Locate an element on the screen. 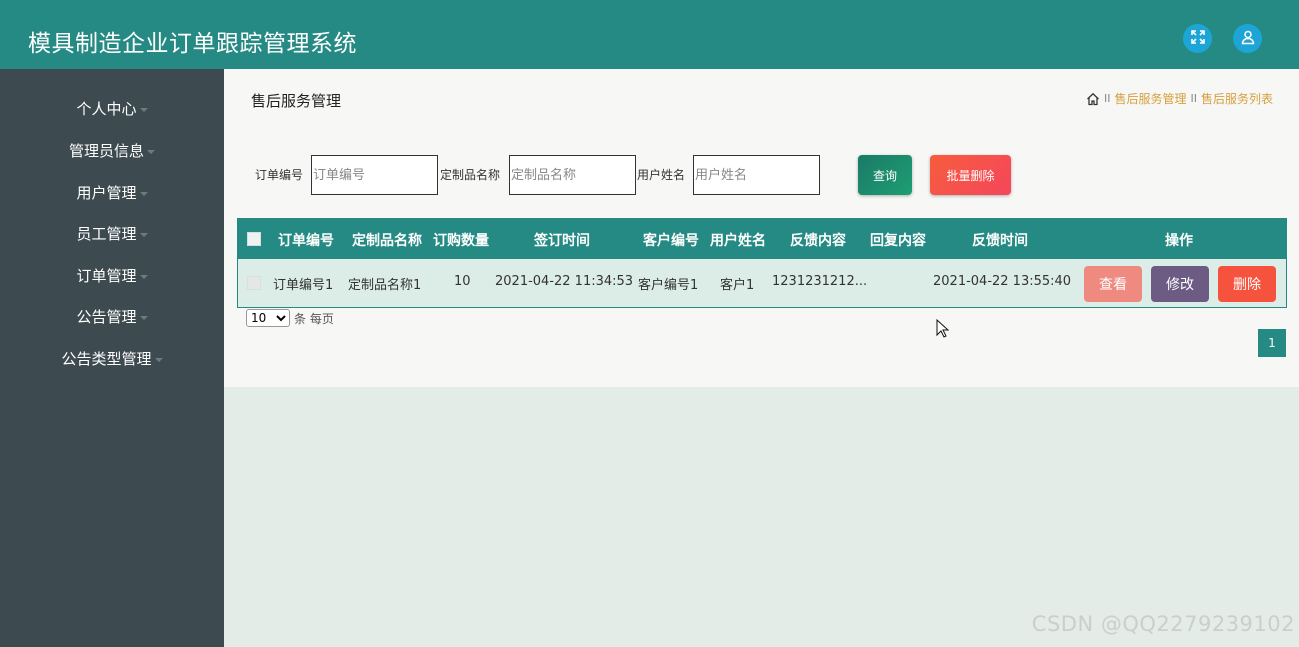 This screenshot has height=647, width=1299. page-size-select: 10 is located at coordinates (268, 318).